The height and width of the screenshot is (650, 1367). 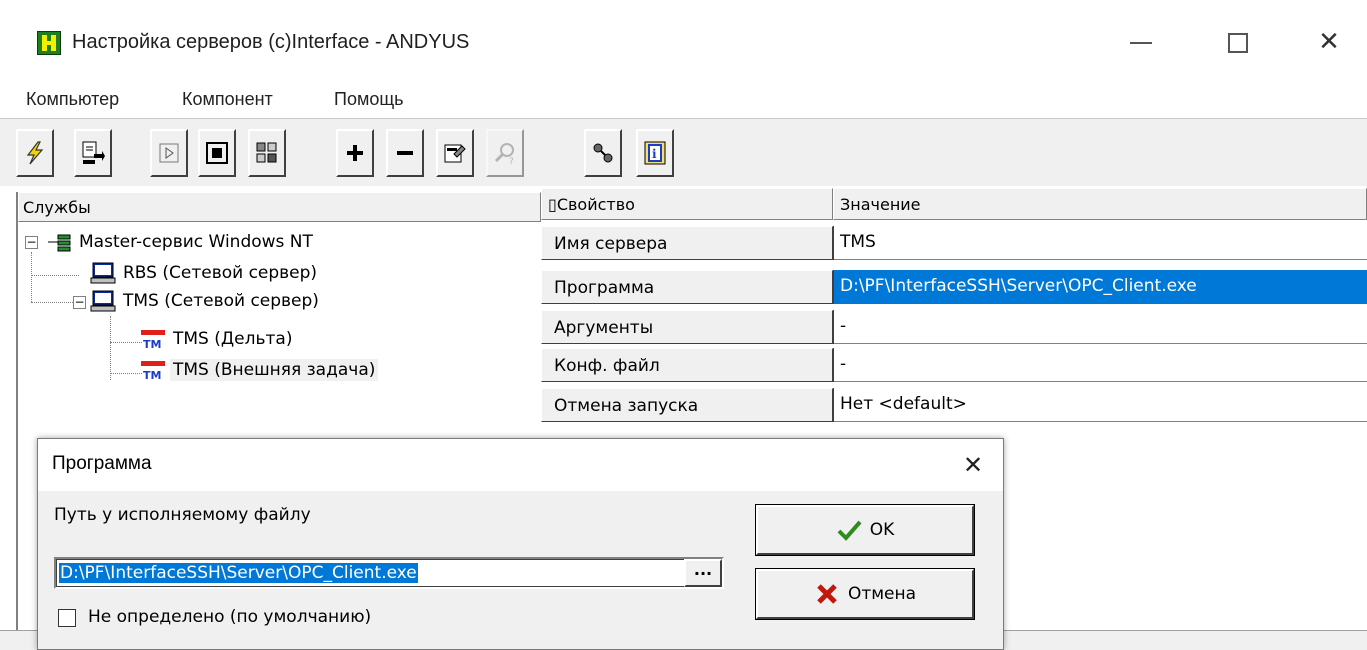 I want to click on grid-row: Имя сервера TMS, so click(x=954, y=243).